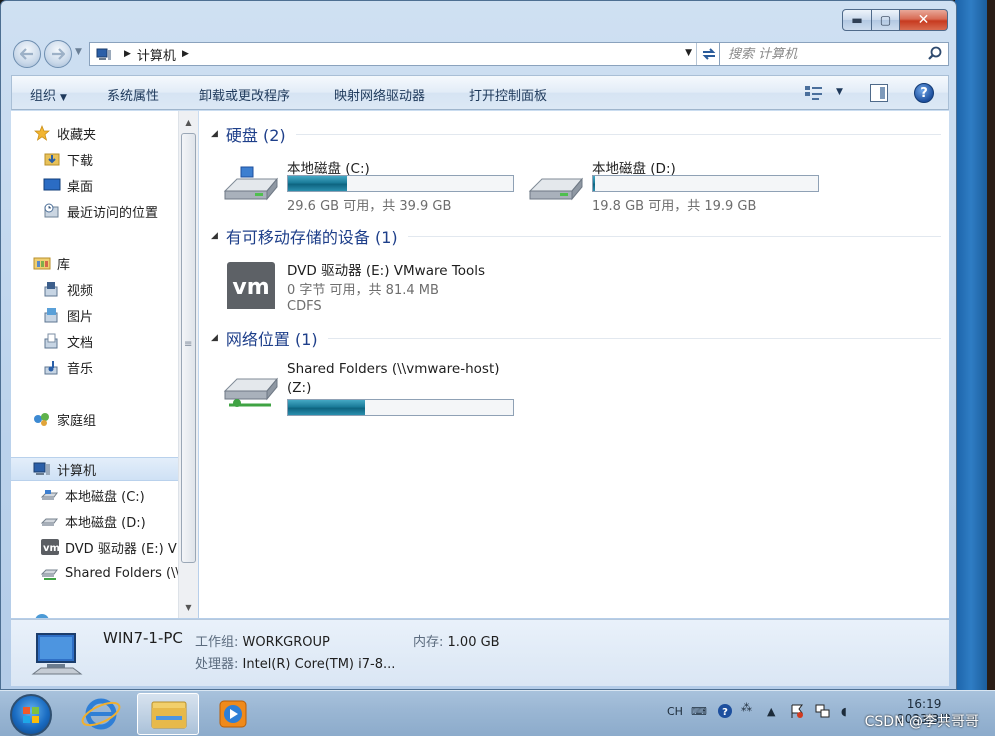  Describe the element at coordinates (857, 20) in the screenshot. I see `minimize-button: ▬` at that location.